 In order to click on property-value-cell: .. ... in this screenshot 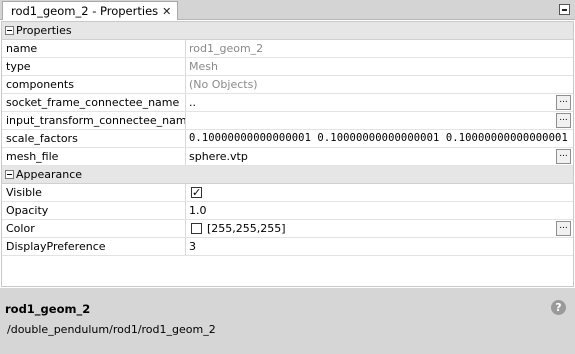, I will do `click(379, 102)`.